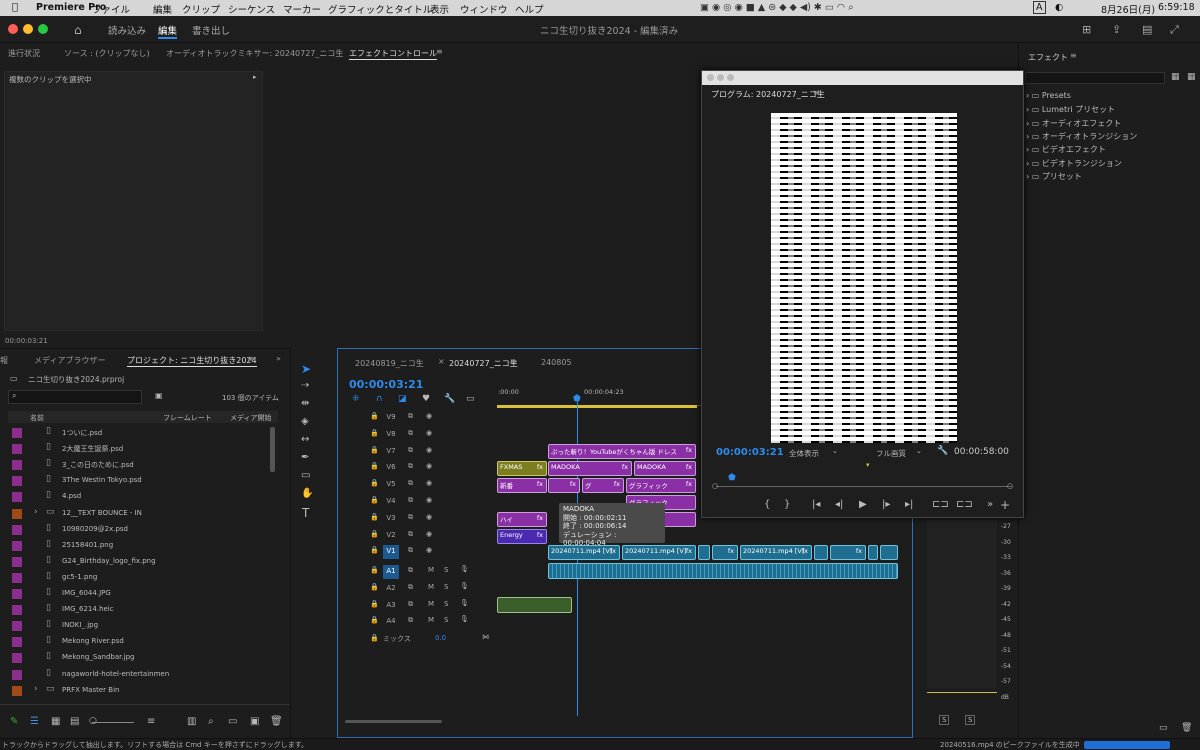 The image size is (1200, 750). Describe the element at coordinates (162, 9) in the screenshot. I see `menu-edit: 編集` at that location.